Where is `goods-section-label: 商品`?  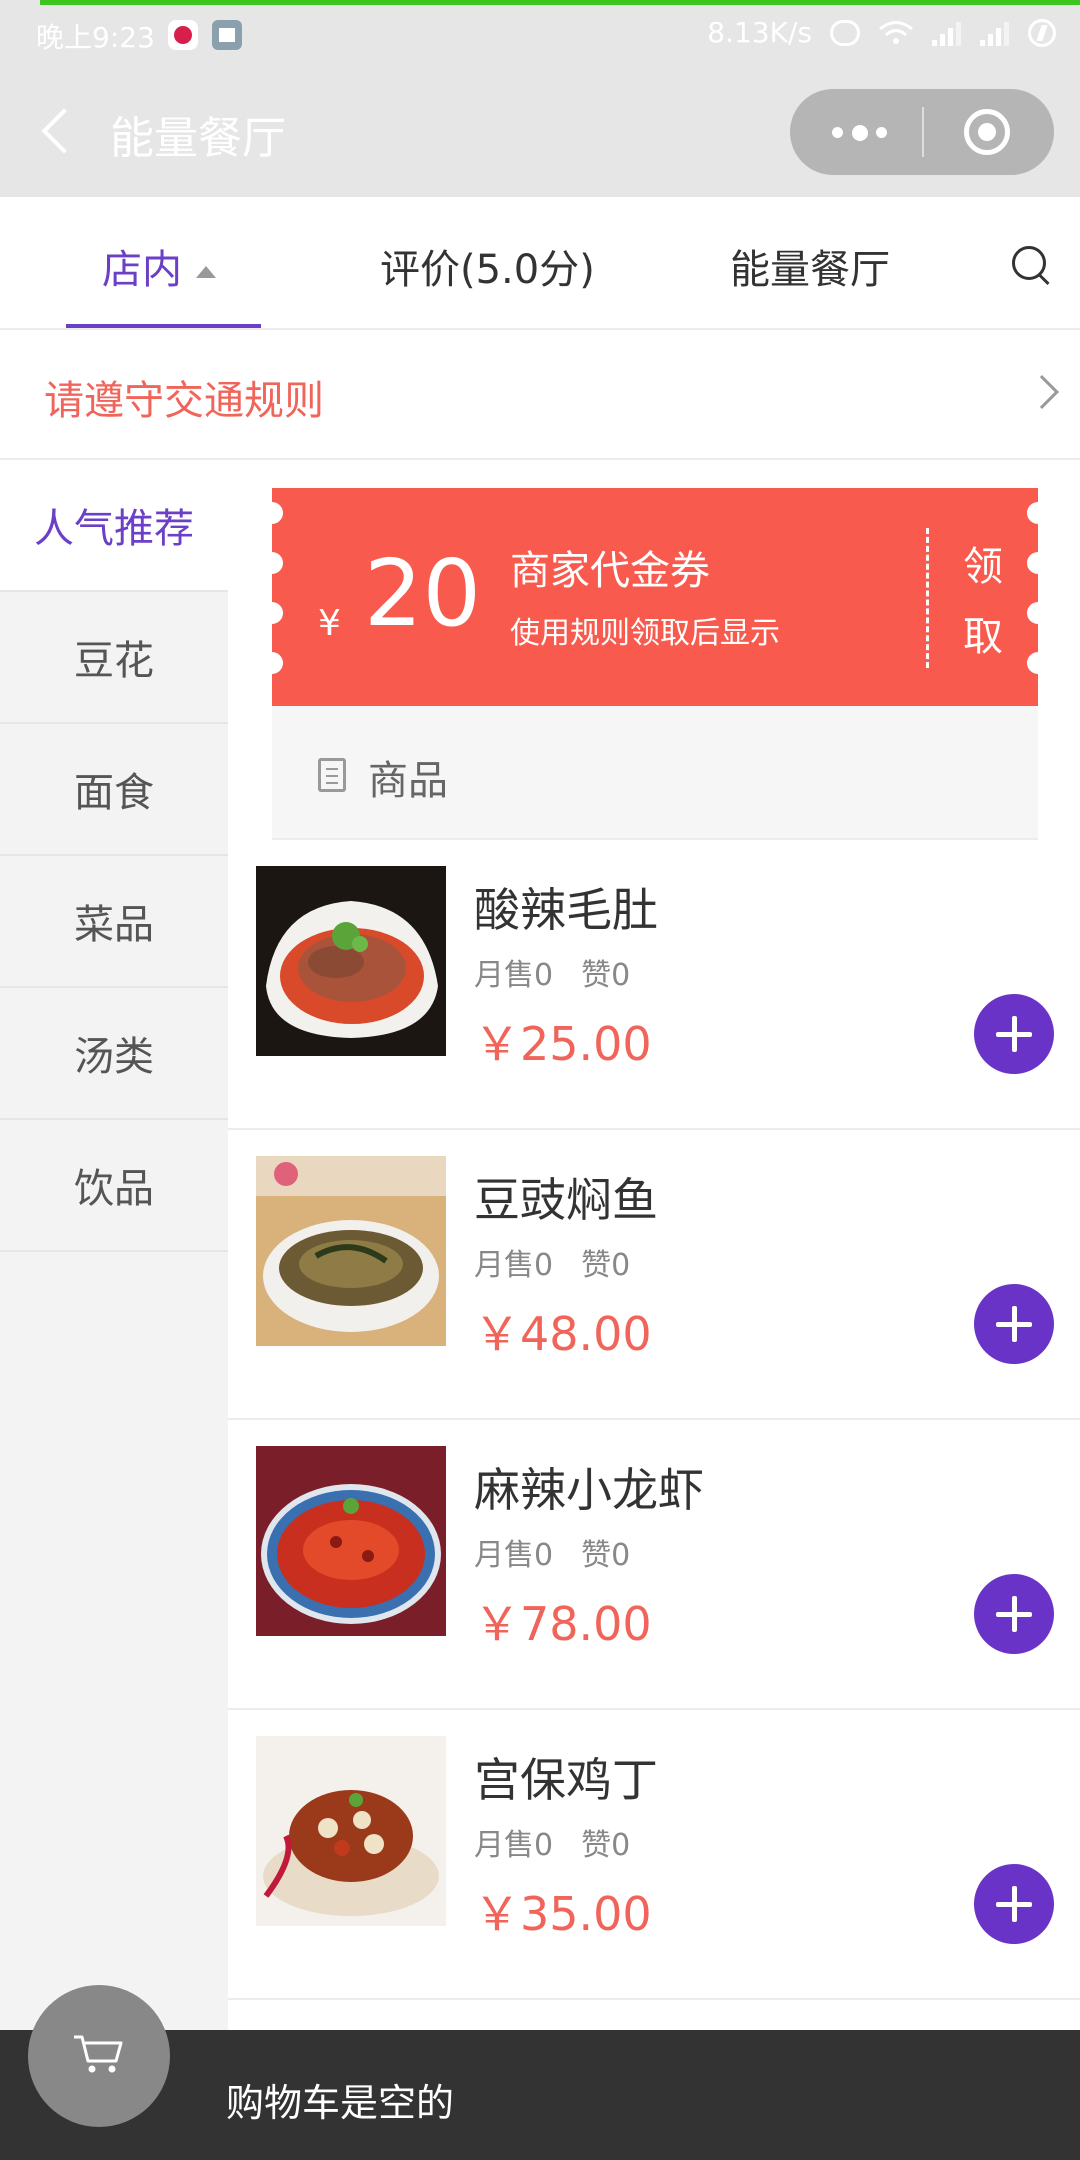
goods-section-label: 商品 is located at coordinates (408, 781).